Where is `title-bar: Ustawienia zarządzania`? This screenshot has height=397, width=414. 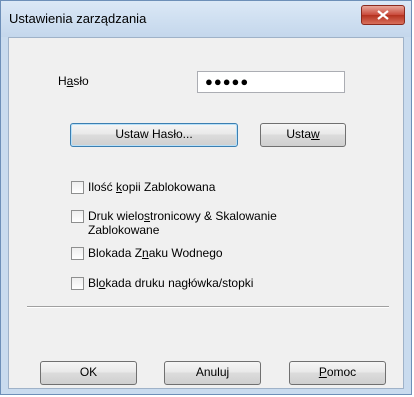 title-bar: Ustawienia zarządzania is located at coordinates (206, 19).